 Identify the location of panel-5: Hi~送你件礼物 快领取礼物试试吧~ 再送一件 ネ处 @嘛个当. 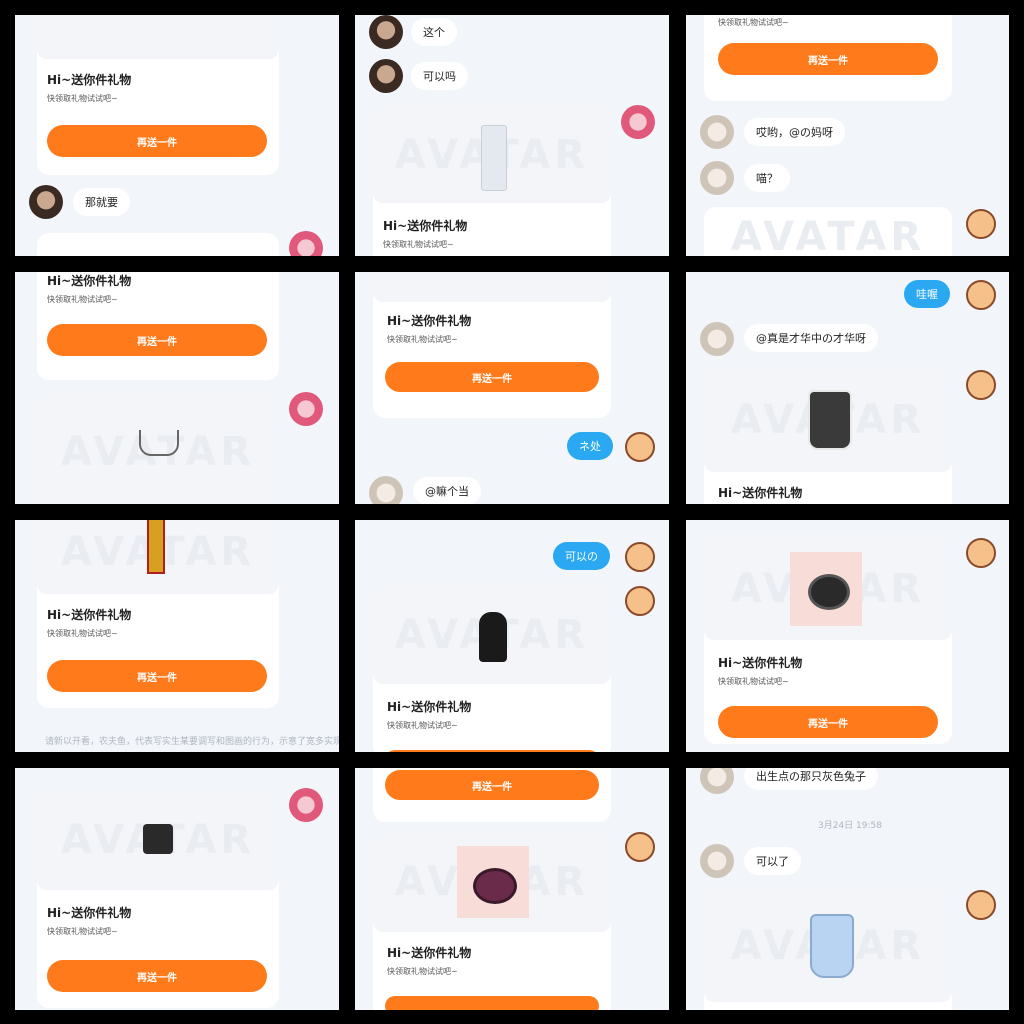
(512, 388).